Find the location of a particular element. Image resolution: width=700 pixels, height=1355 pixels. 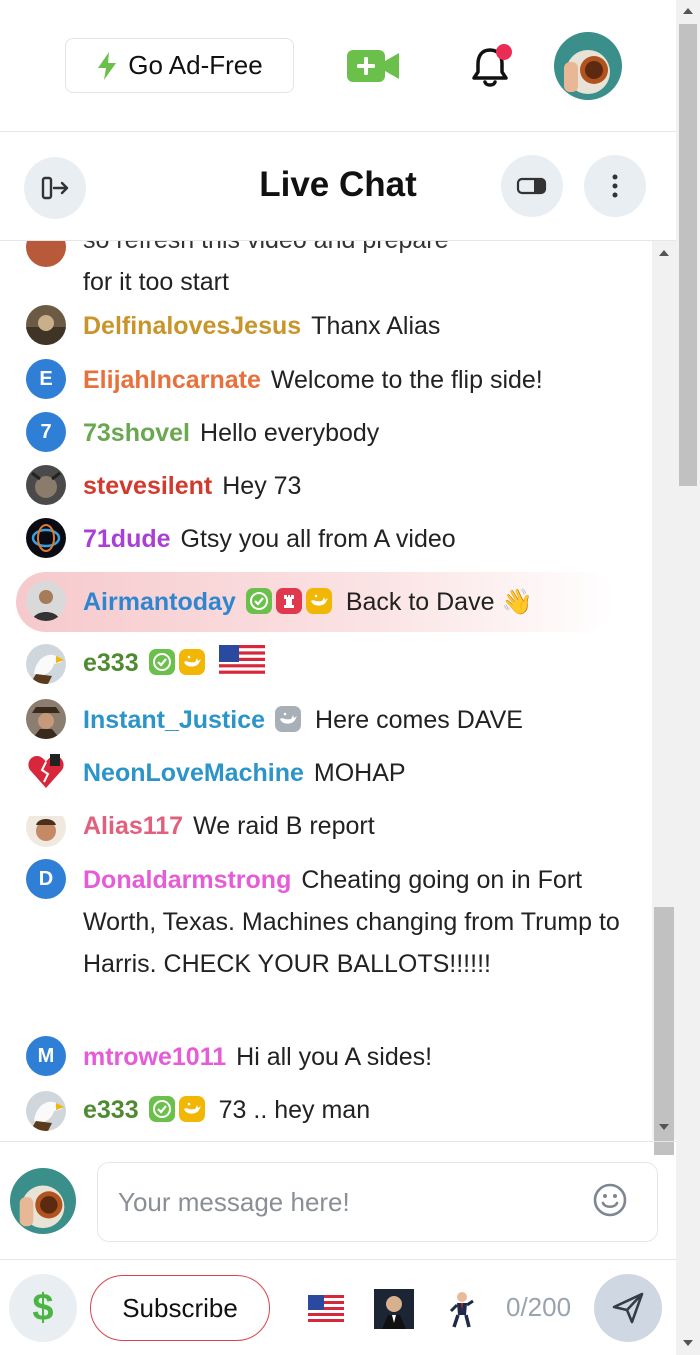

more-options-button is located at coordinates (615, 186).